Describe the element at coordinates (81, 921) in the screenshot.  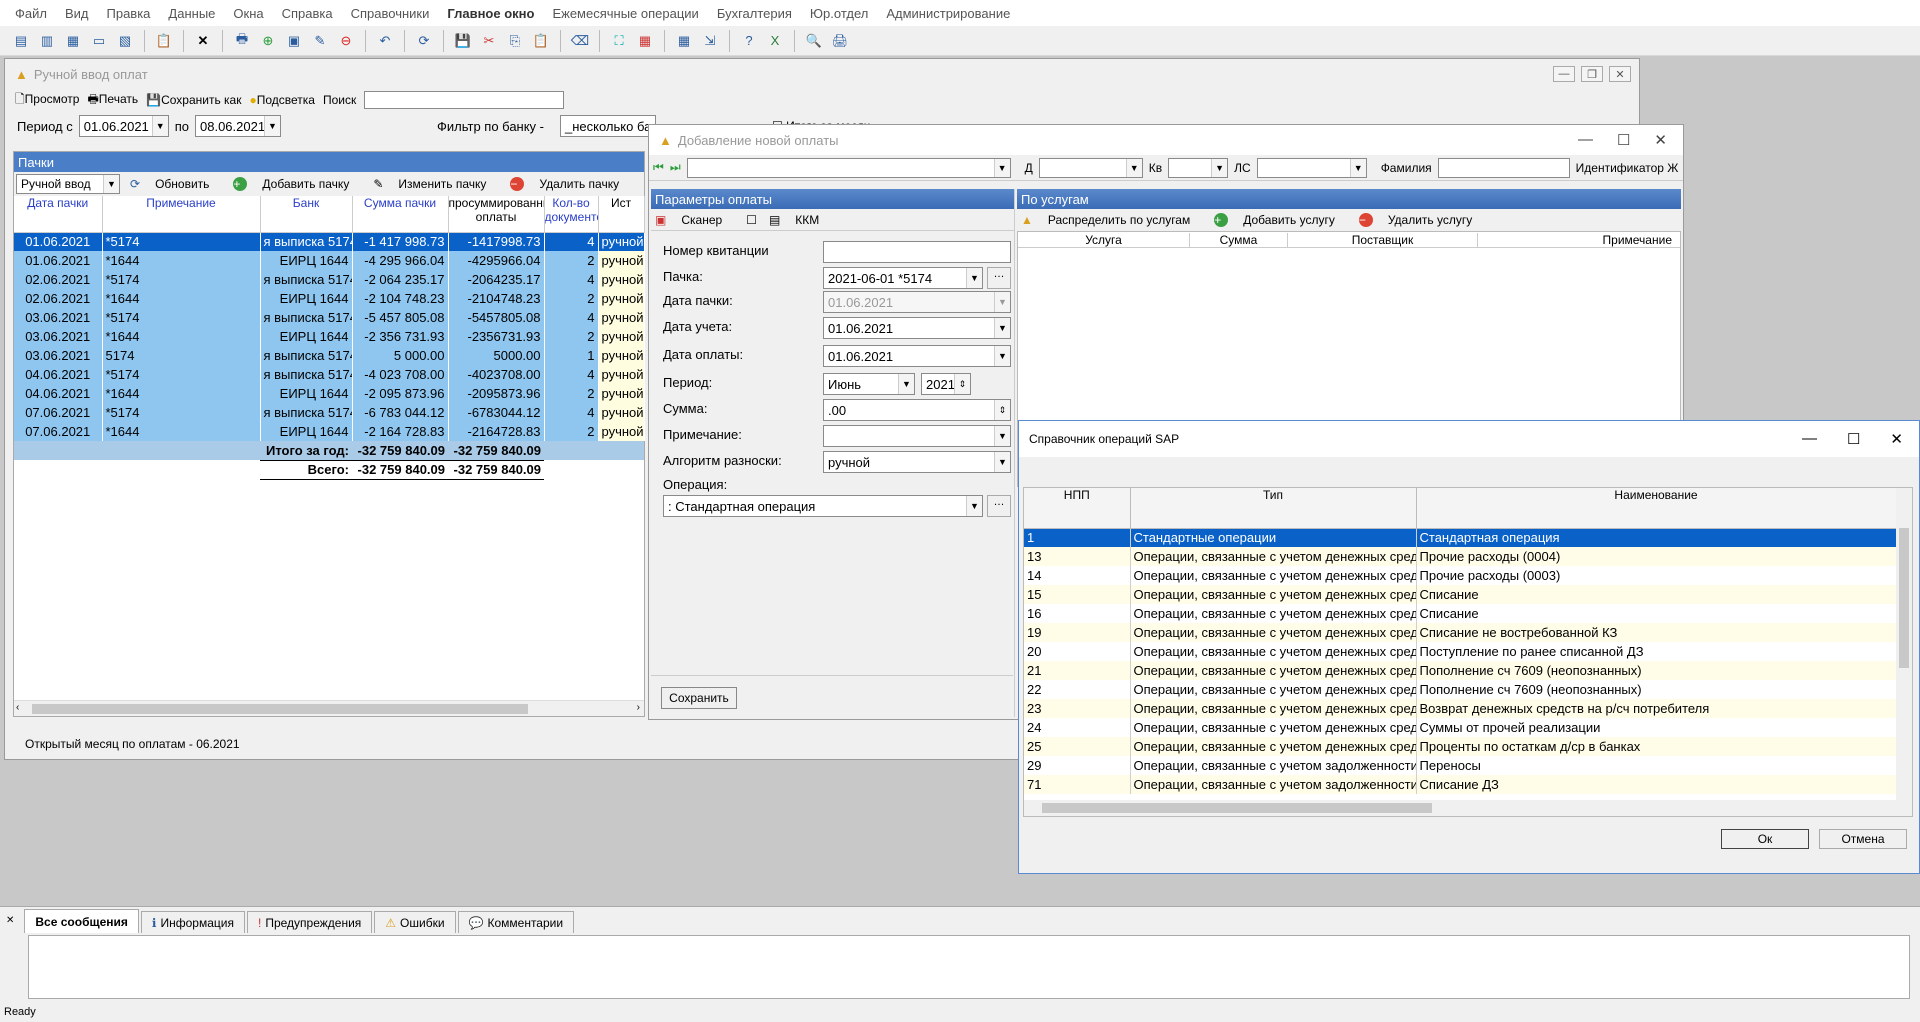
I see `tab-messages-0: Все сообщения` at that location.